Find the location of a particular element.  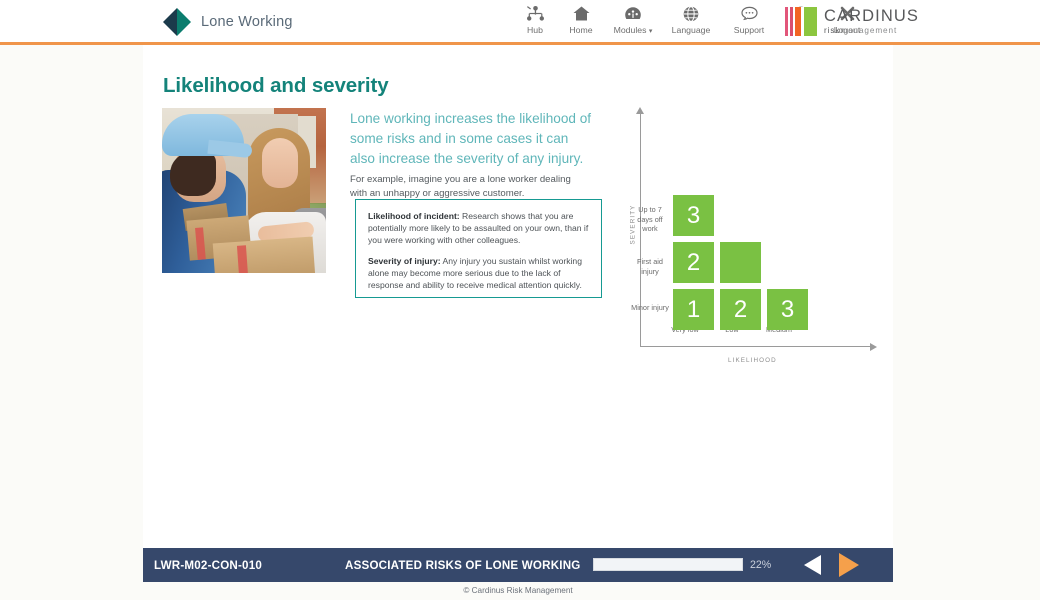

dashboard-icon is located at coordinates (633, 13).